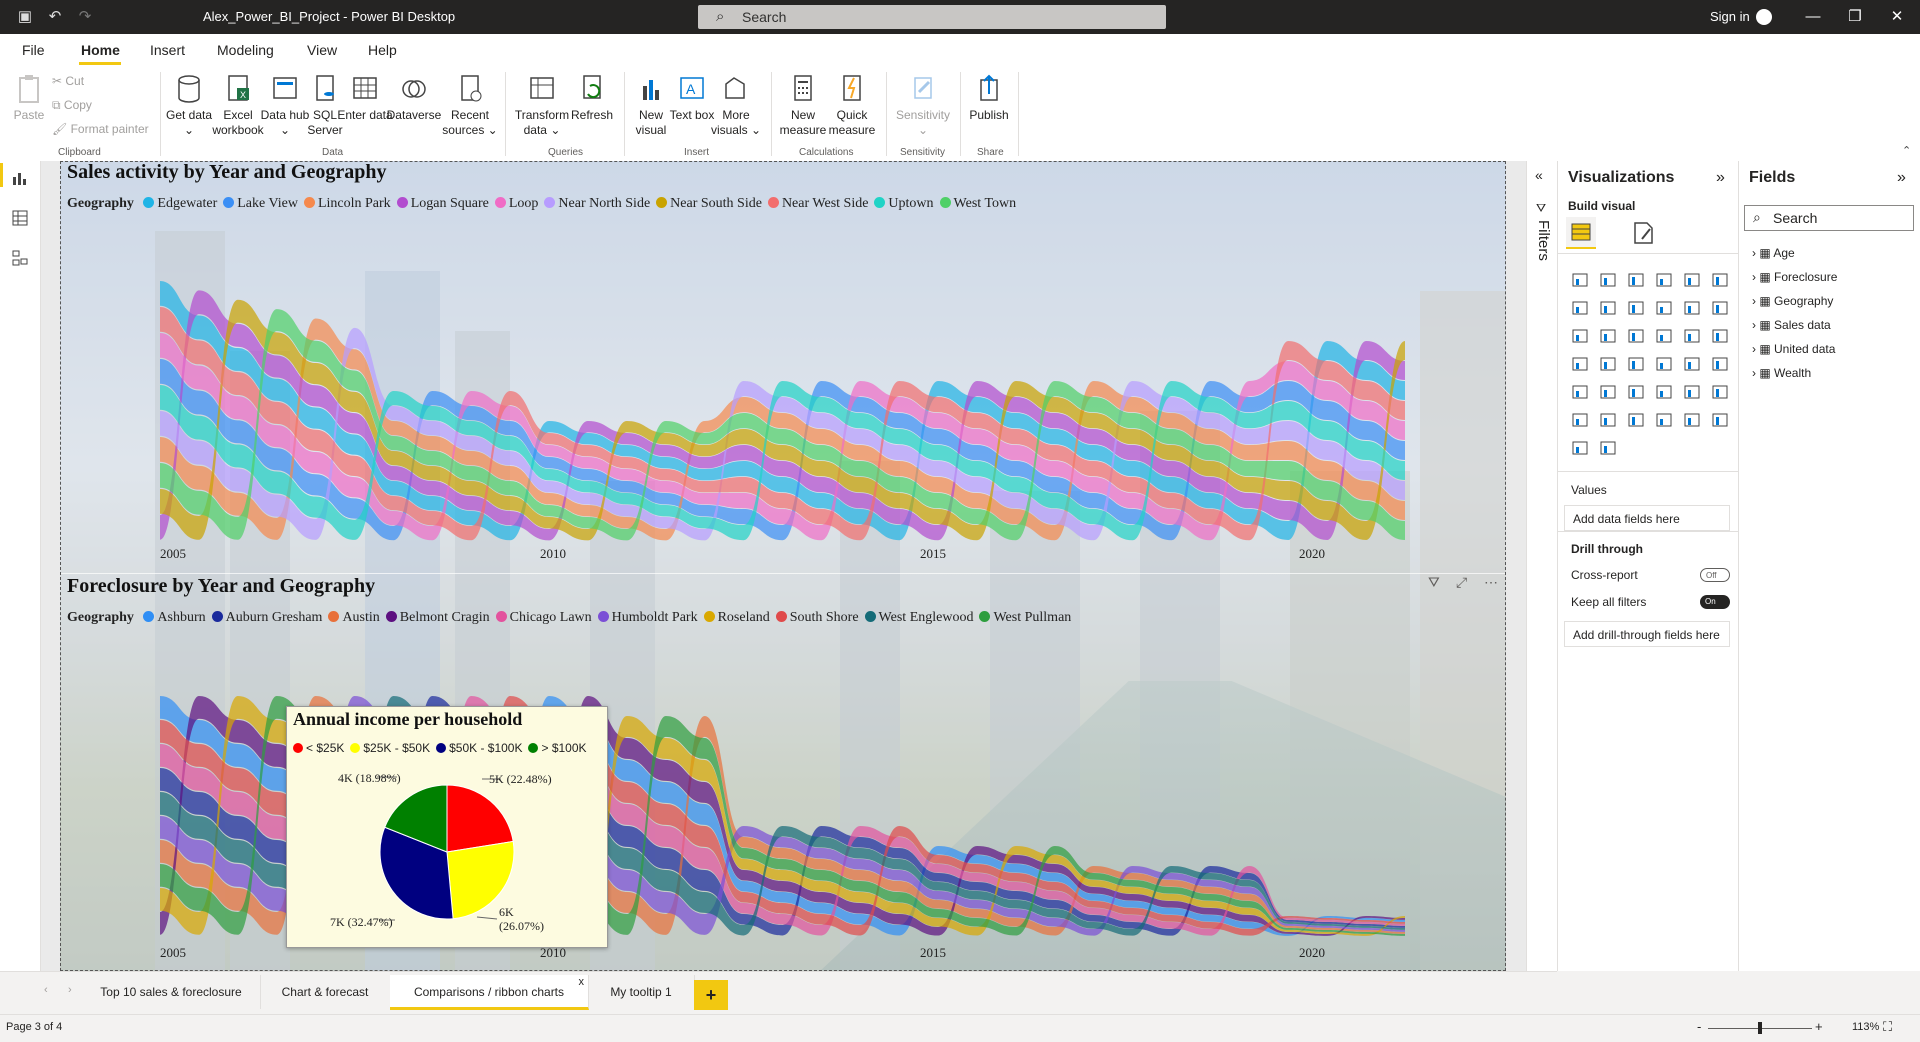  What do you see at coordinates (1692, 392) in the screenshot?
I see `python-visual-icon` at bounding box center [1692, 392].